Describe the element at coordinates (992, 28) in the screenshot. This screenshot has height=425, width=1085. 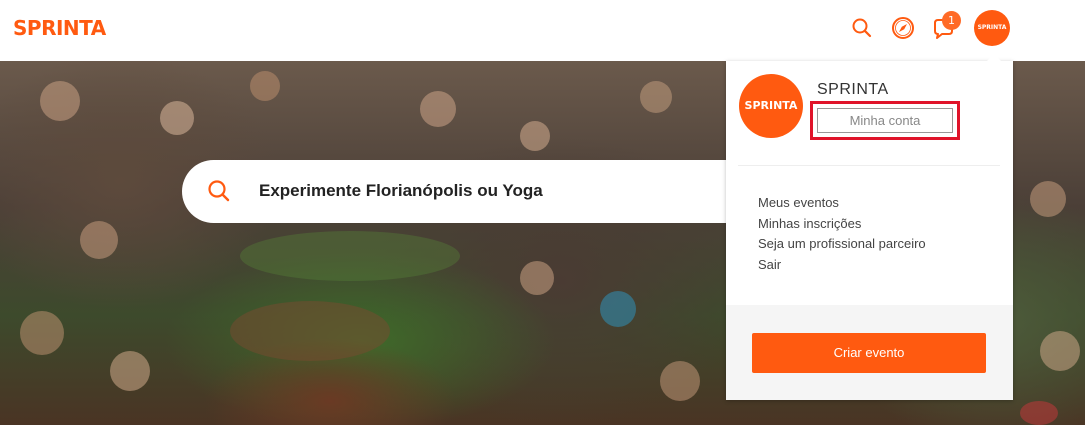
I see `user-avatar-button: SPRINTA` at that location.